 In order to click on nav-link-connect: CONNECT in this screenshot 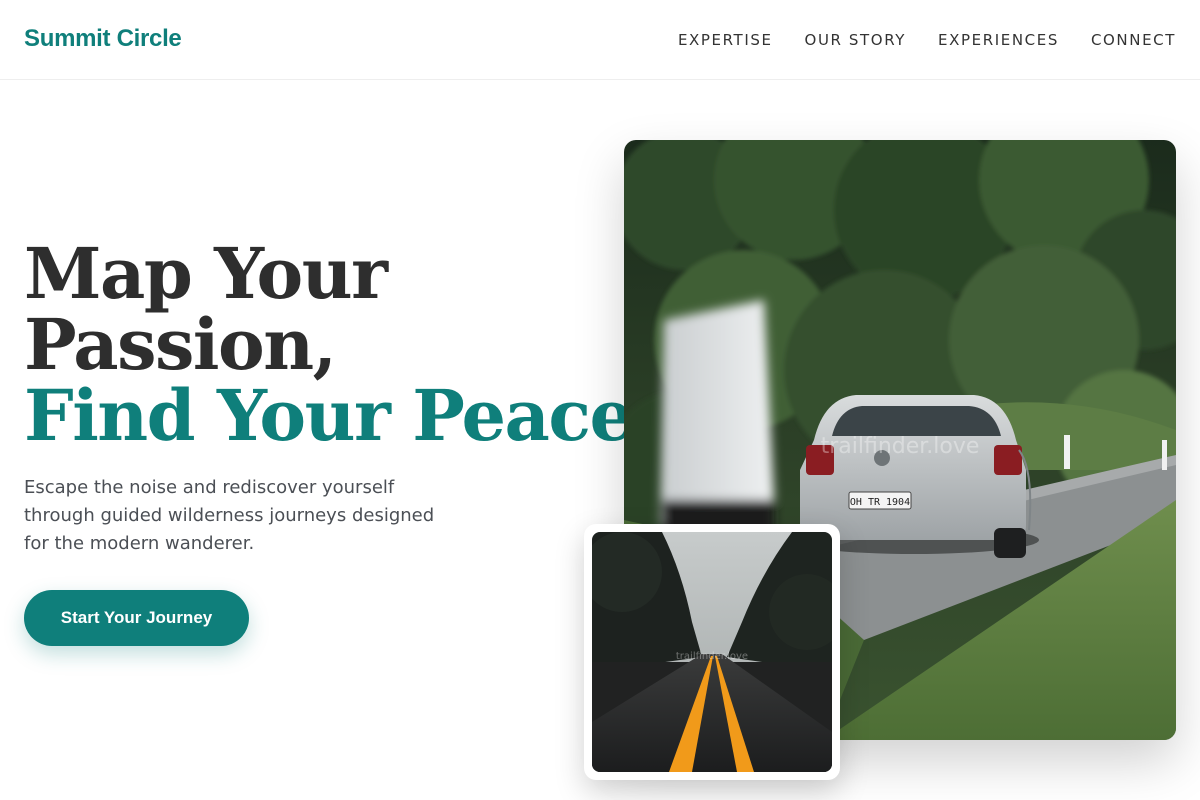, I will do `click(1133, 40)`.